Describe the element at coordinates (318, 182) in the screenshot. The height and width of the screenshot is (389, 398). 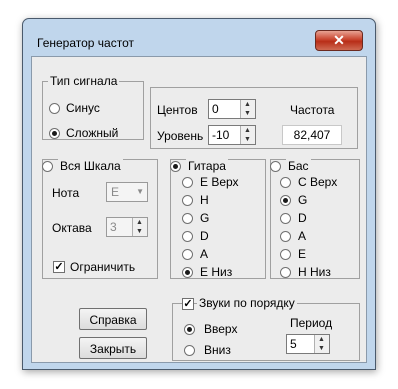
I see `bass-string-label: C Верх` at that location.